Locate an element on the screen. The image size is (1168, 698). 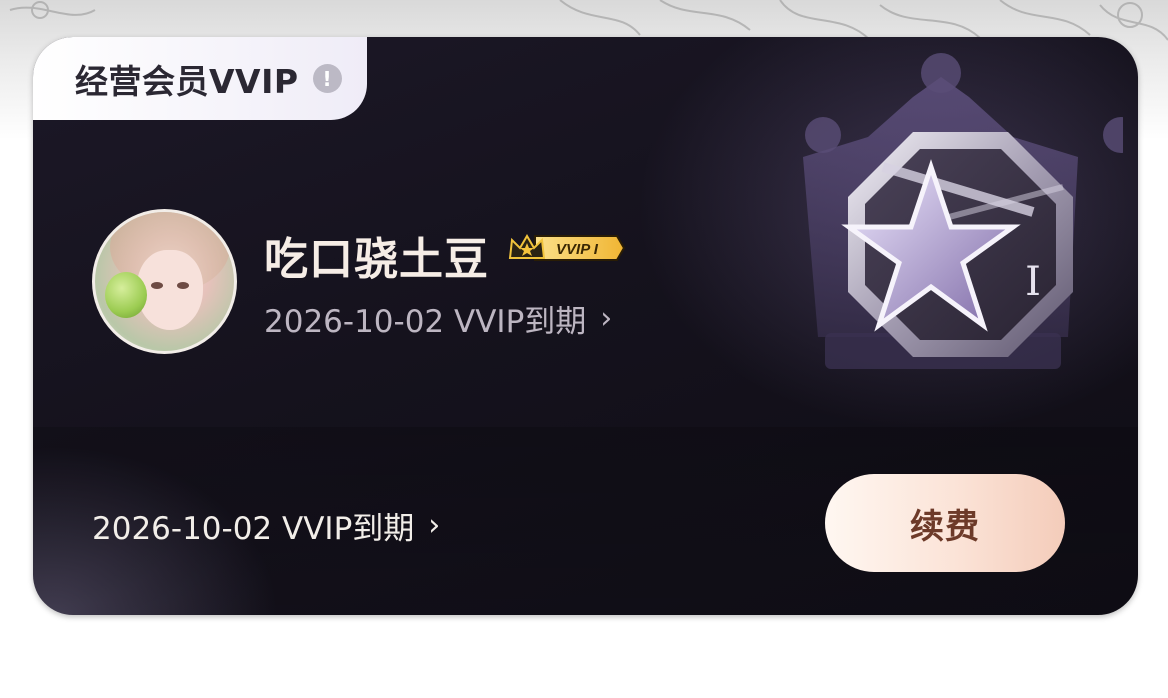
info-icon: ! is located at coordinates (327, 78).